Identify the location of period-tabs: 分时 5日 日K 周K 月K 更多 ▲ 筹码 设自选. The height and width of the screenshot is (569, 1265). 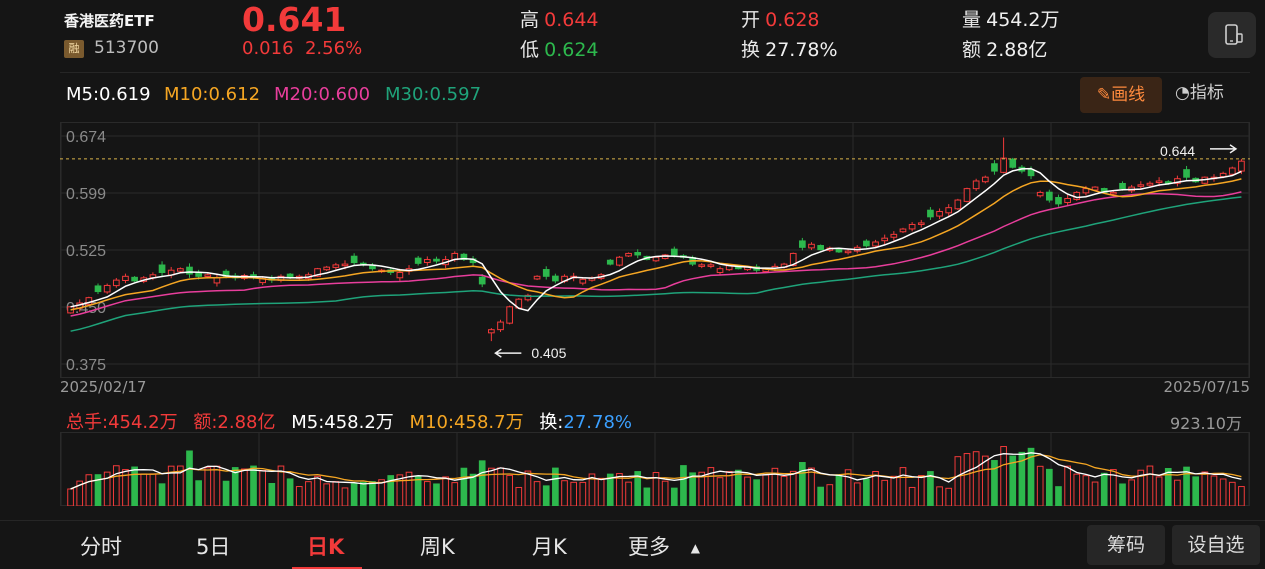
(632, 544).